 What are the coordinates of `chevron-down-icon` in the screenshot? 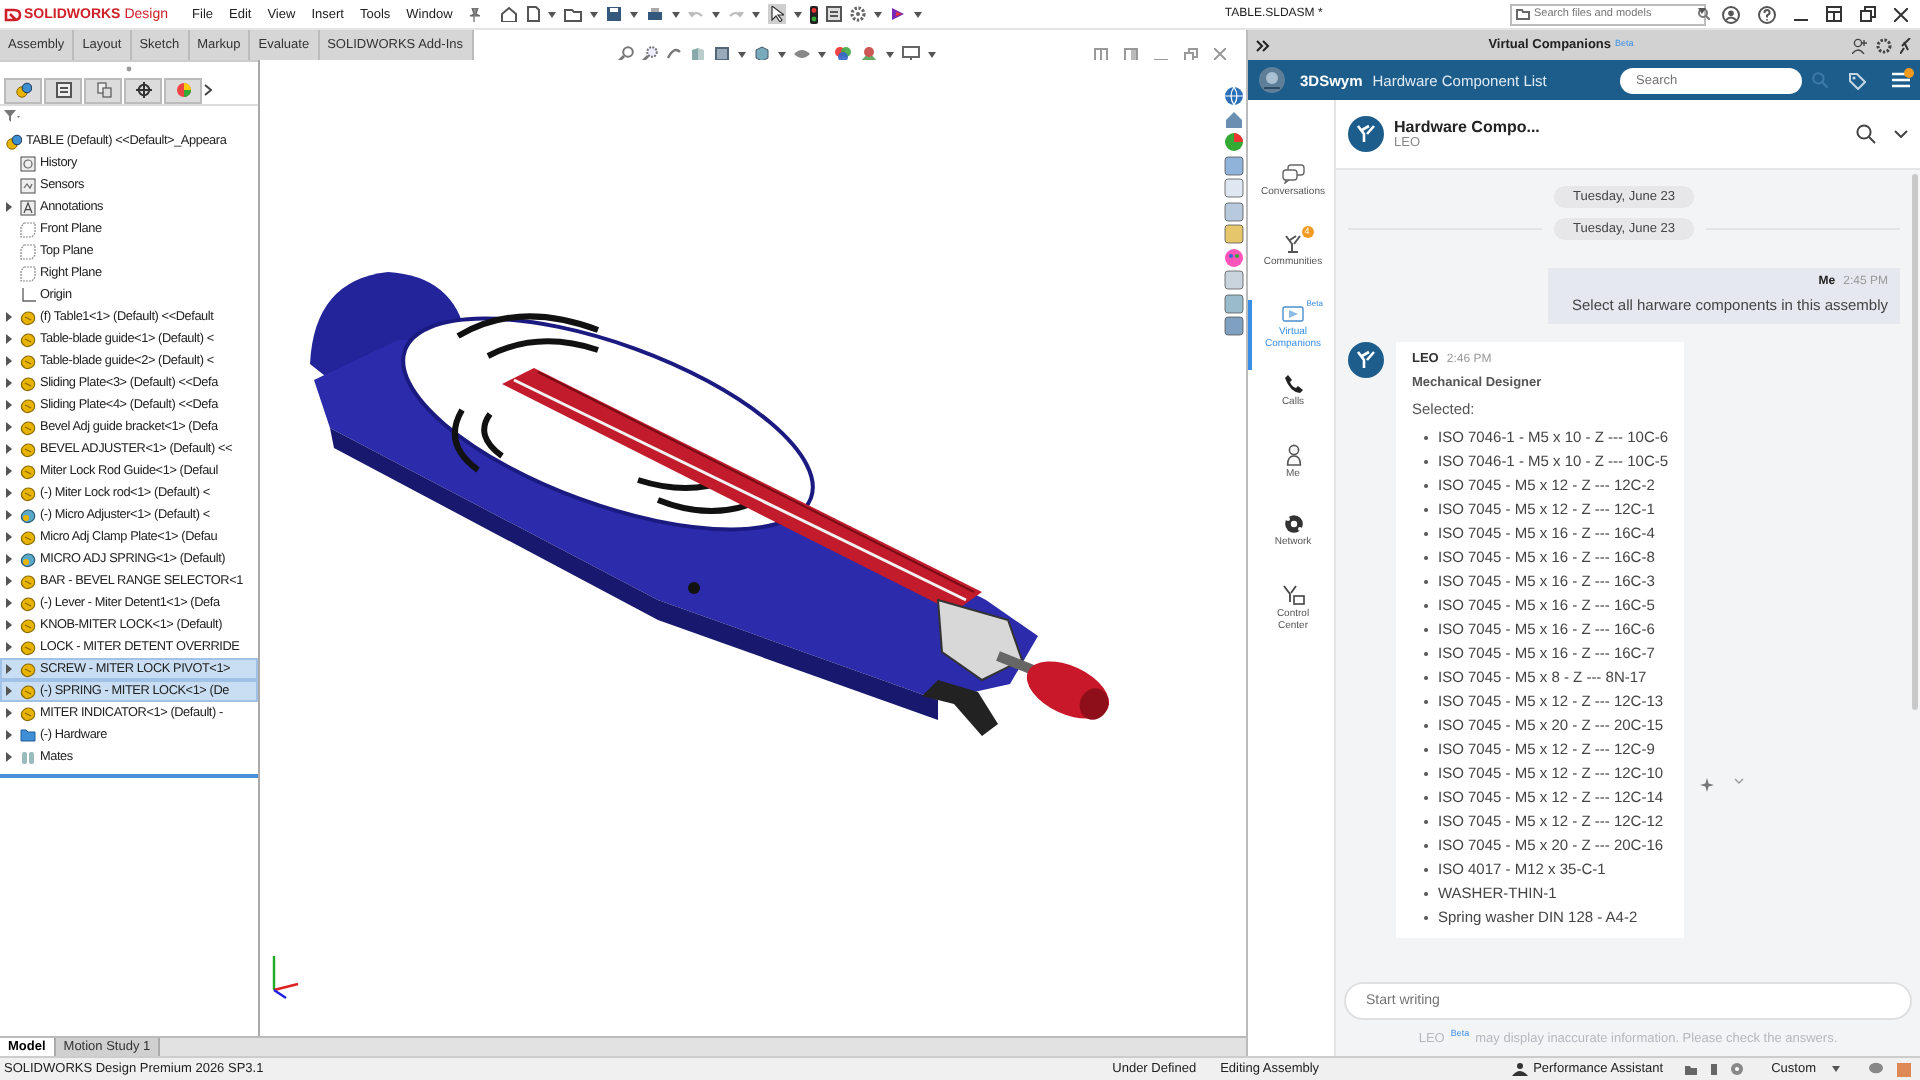 It's located at (1901, 134).